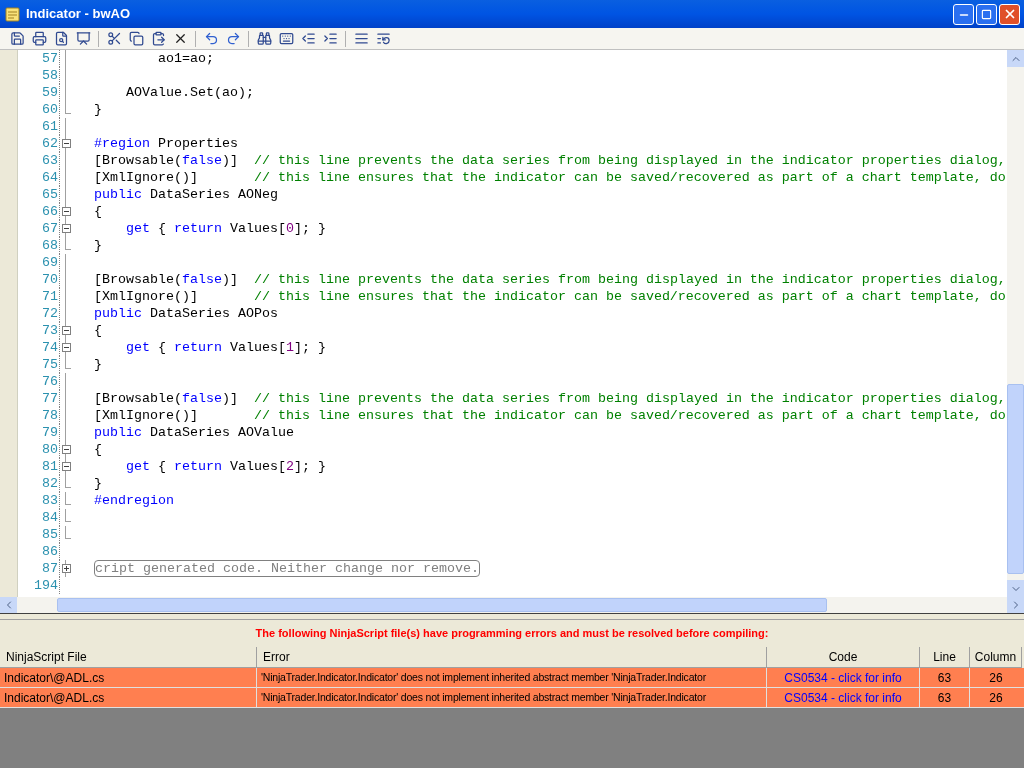  I want to click on code-line: AOValue.Set(ao);, so click(189, 92).